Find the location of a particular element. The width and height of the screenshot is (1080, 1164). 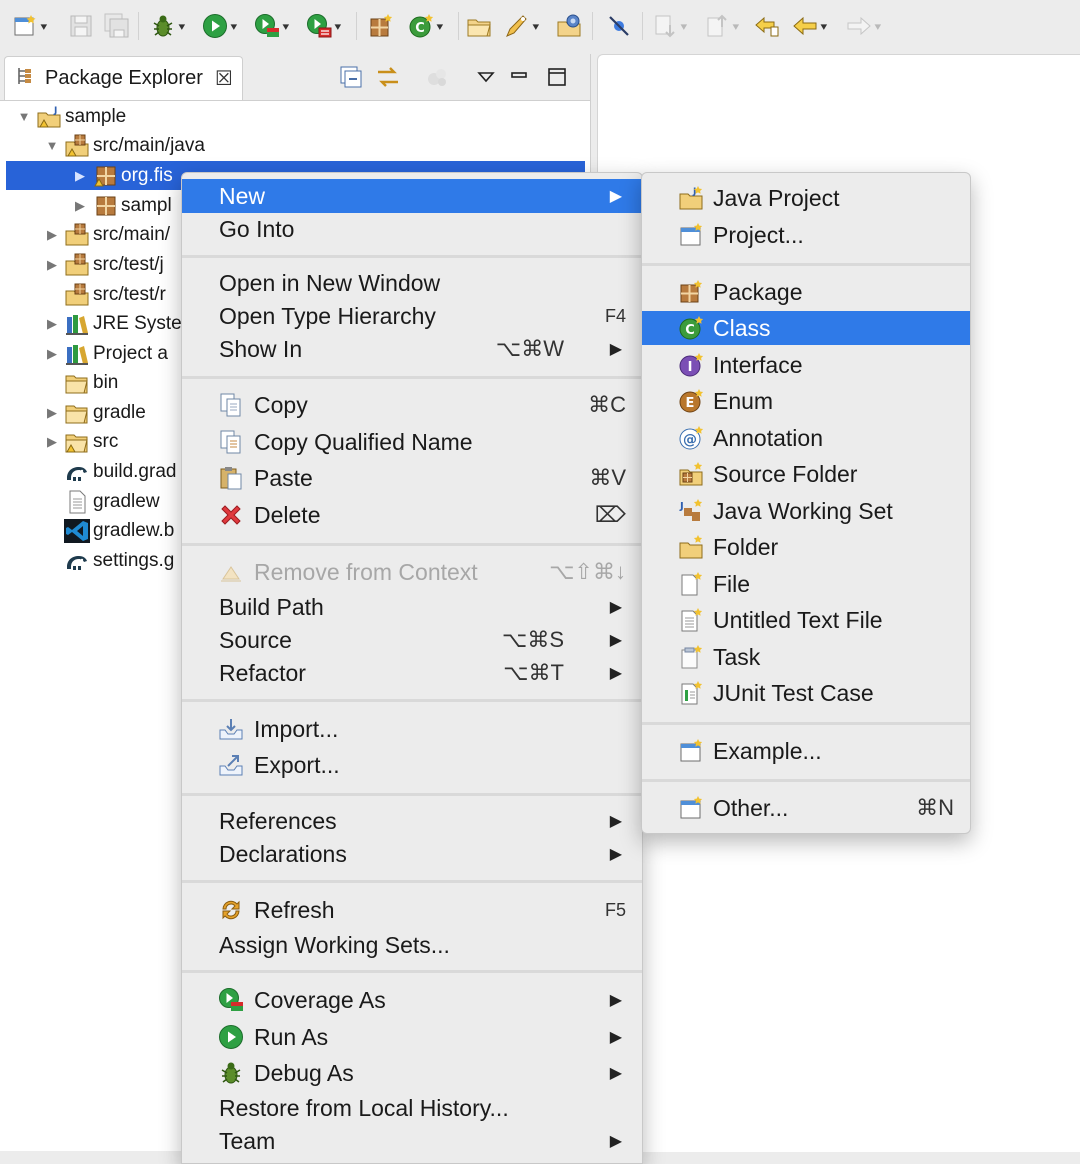

skip-breakpoints-icon is located at coordinates (619, 26).